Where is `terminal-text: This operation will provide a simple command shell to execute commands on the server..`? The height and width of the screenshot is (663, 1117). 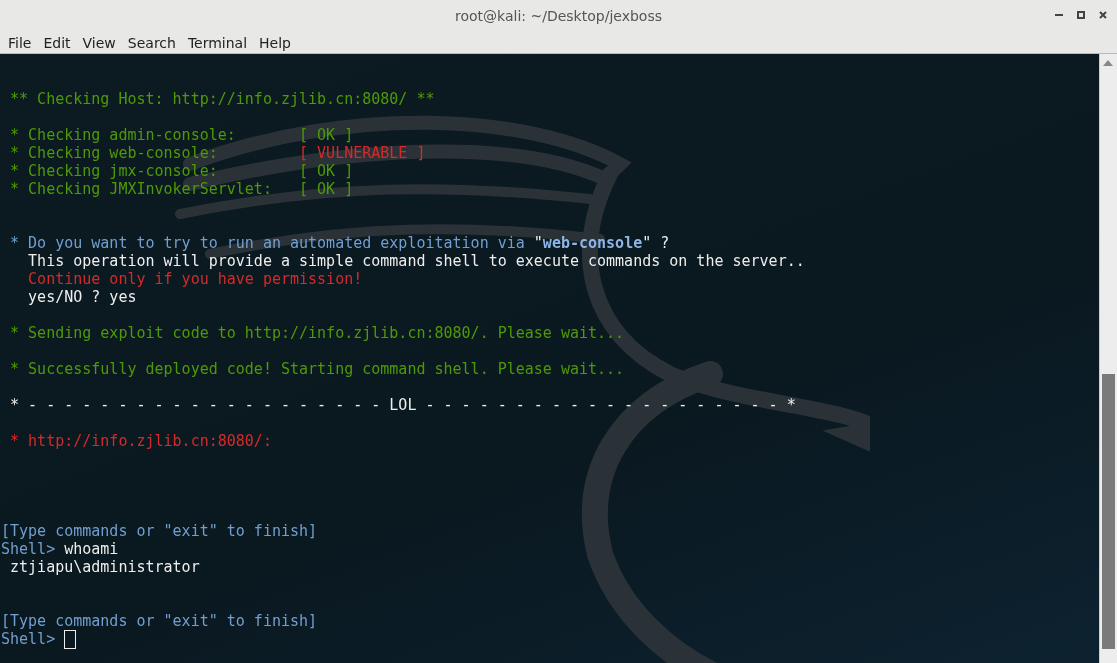
terminal-text: This operation will provide a simple command shell to execute commands on the server.. is located at coordinates (416, 261).